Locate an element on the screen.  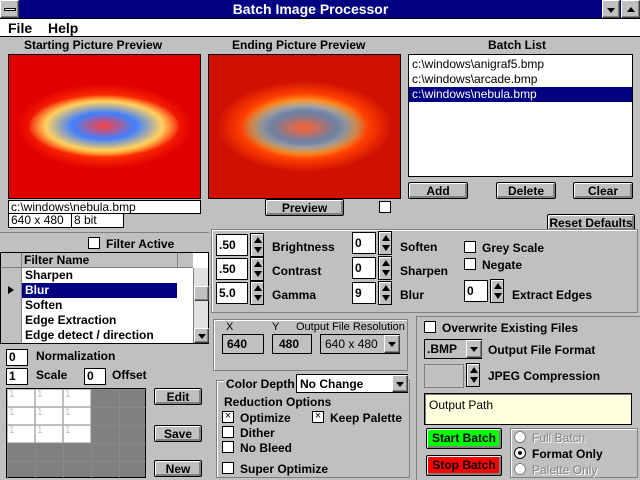
filter-matrix: 1 1 1 1 1 1 1 1 1 is located at coordinates (76, 433).